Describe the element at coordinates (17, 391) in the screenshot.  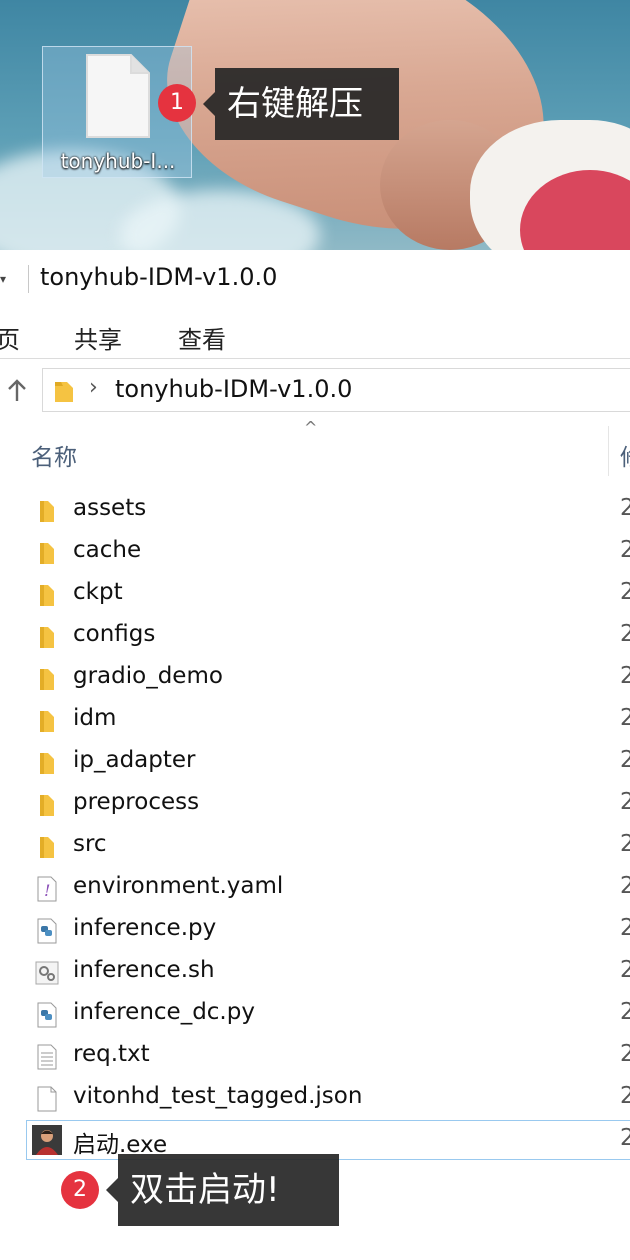
I see `up-arrow-icon` at that location.